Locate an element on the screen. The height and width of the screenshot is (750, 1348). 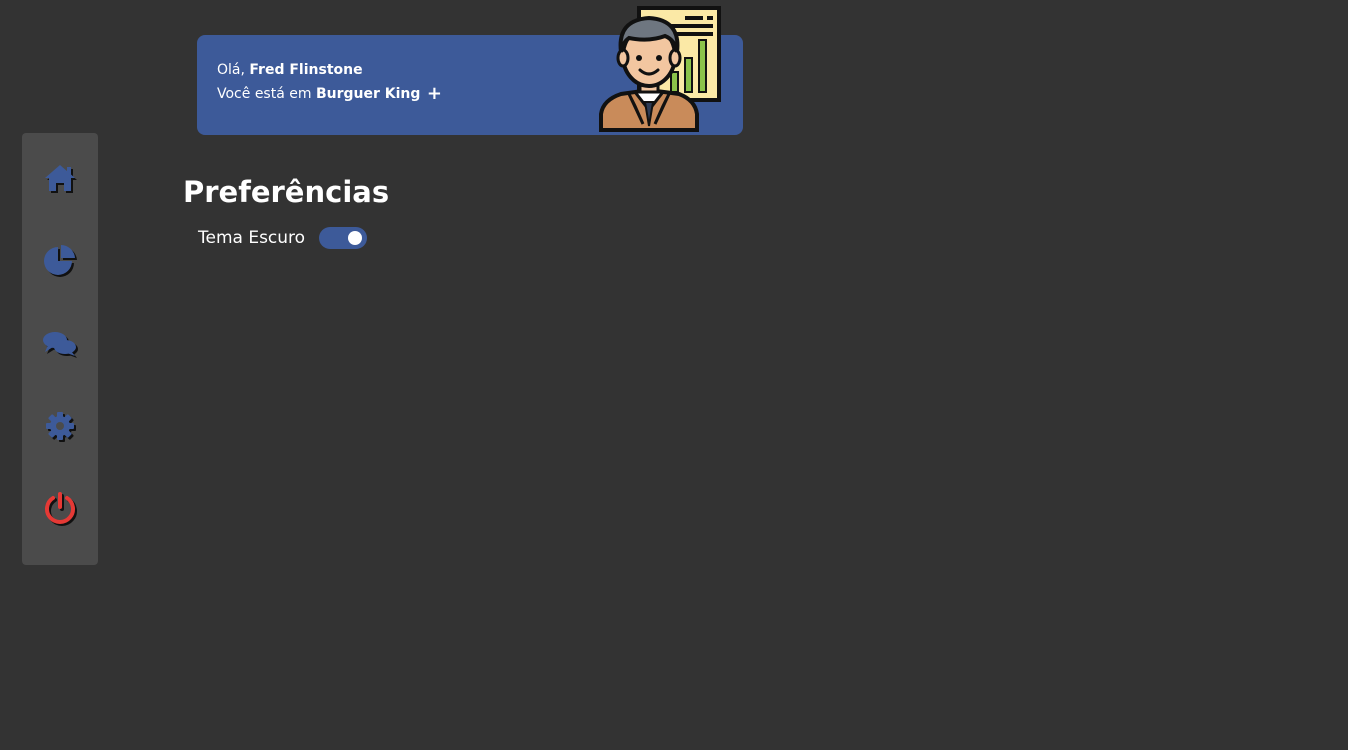
nav-dashboard is located at coordinates (60, 261).